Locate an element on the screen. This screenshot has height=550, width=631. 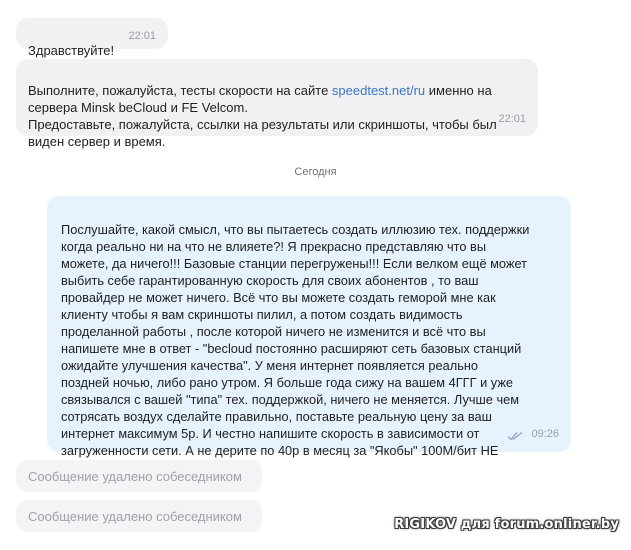
deleted-message-1: Сообщение удалено собеседником is located at coordinates (139, 476).